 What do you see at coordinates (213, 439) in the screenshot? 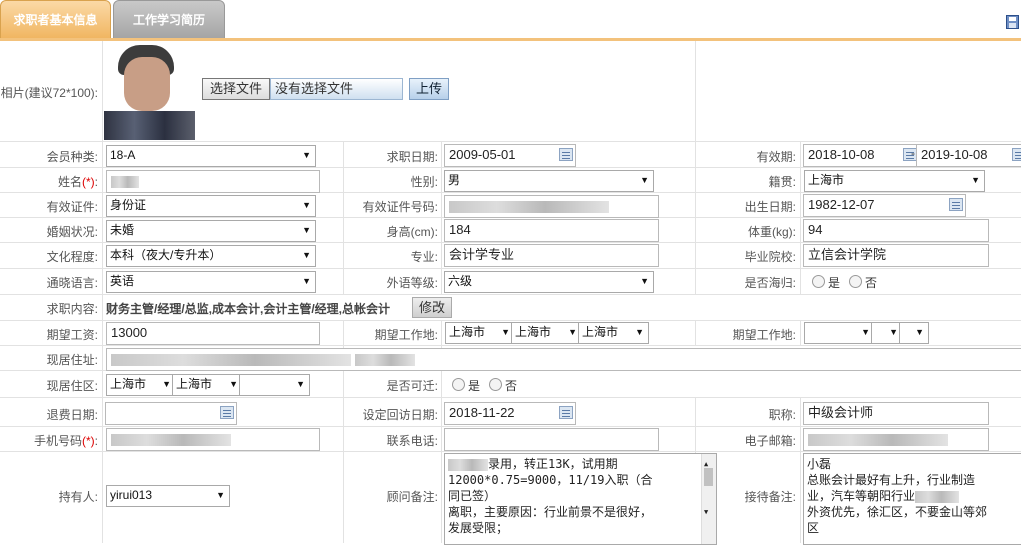
I see `mobile-input` at bounding box center [213, 439].